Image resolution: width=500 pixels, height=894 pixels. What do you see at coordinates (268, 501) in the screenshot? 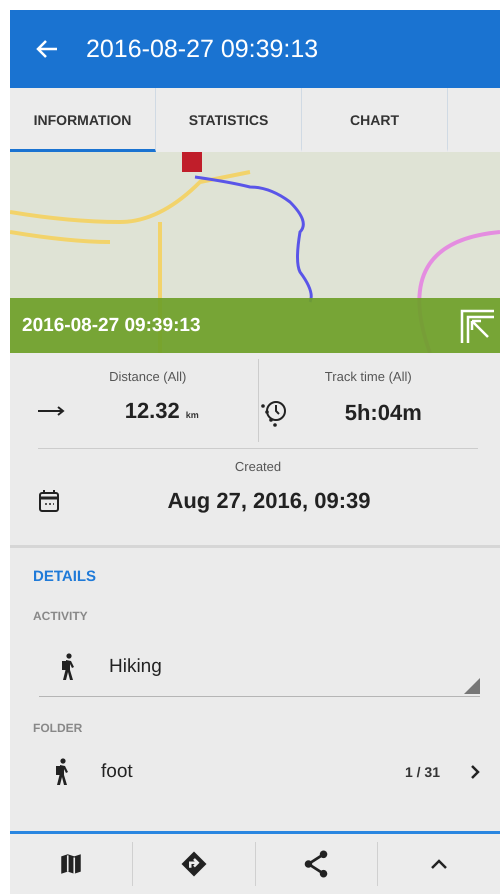
I see `created-date: Aug 27, 2016, 09:39` at bounding box center [268, 501].